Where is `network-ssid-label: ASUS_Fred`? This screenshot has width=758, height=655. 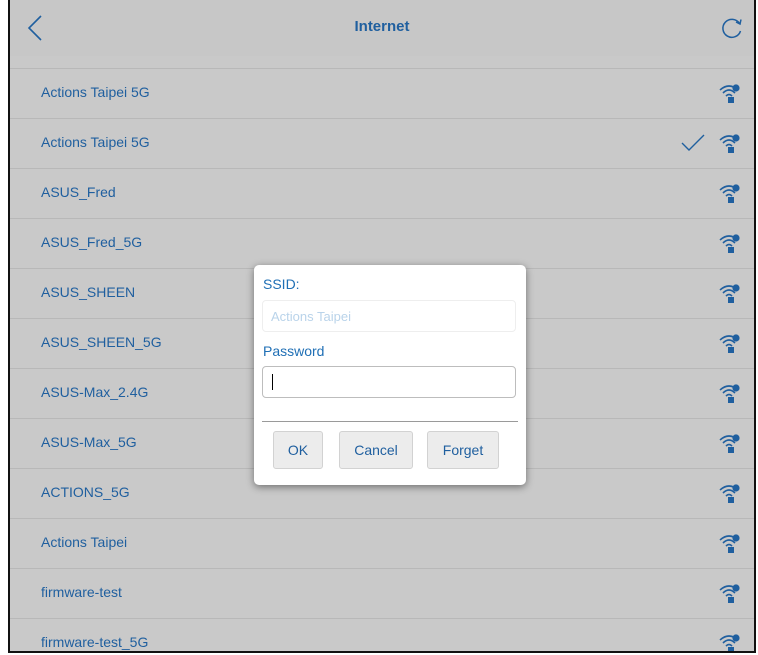 network-ssid-label: ASUS_Fred is located at coordinates (78, 192).